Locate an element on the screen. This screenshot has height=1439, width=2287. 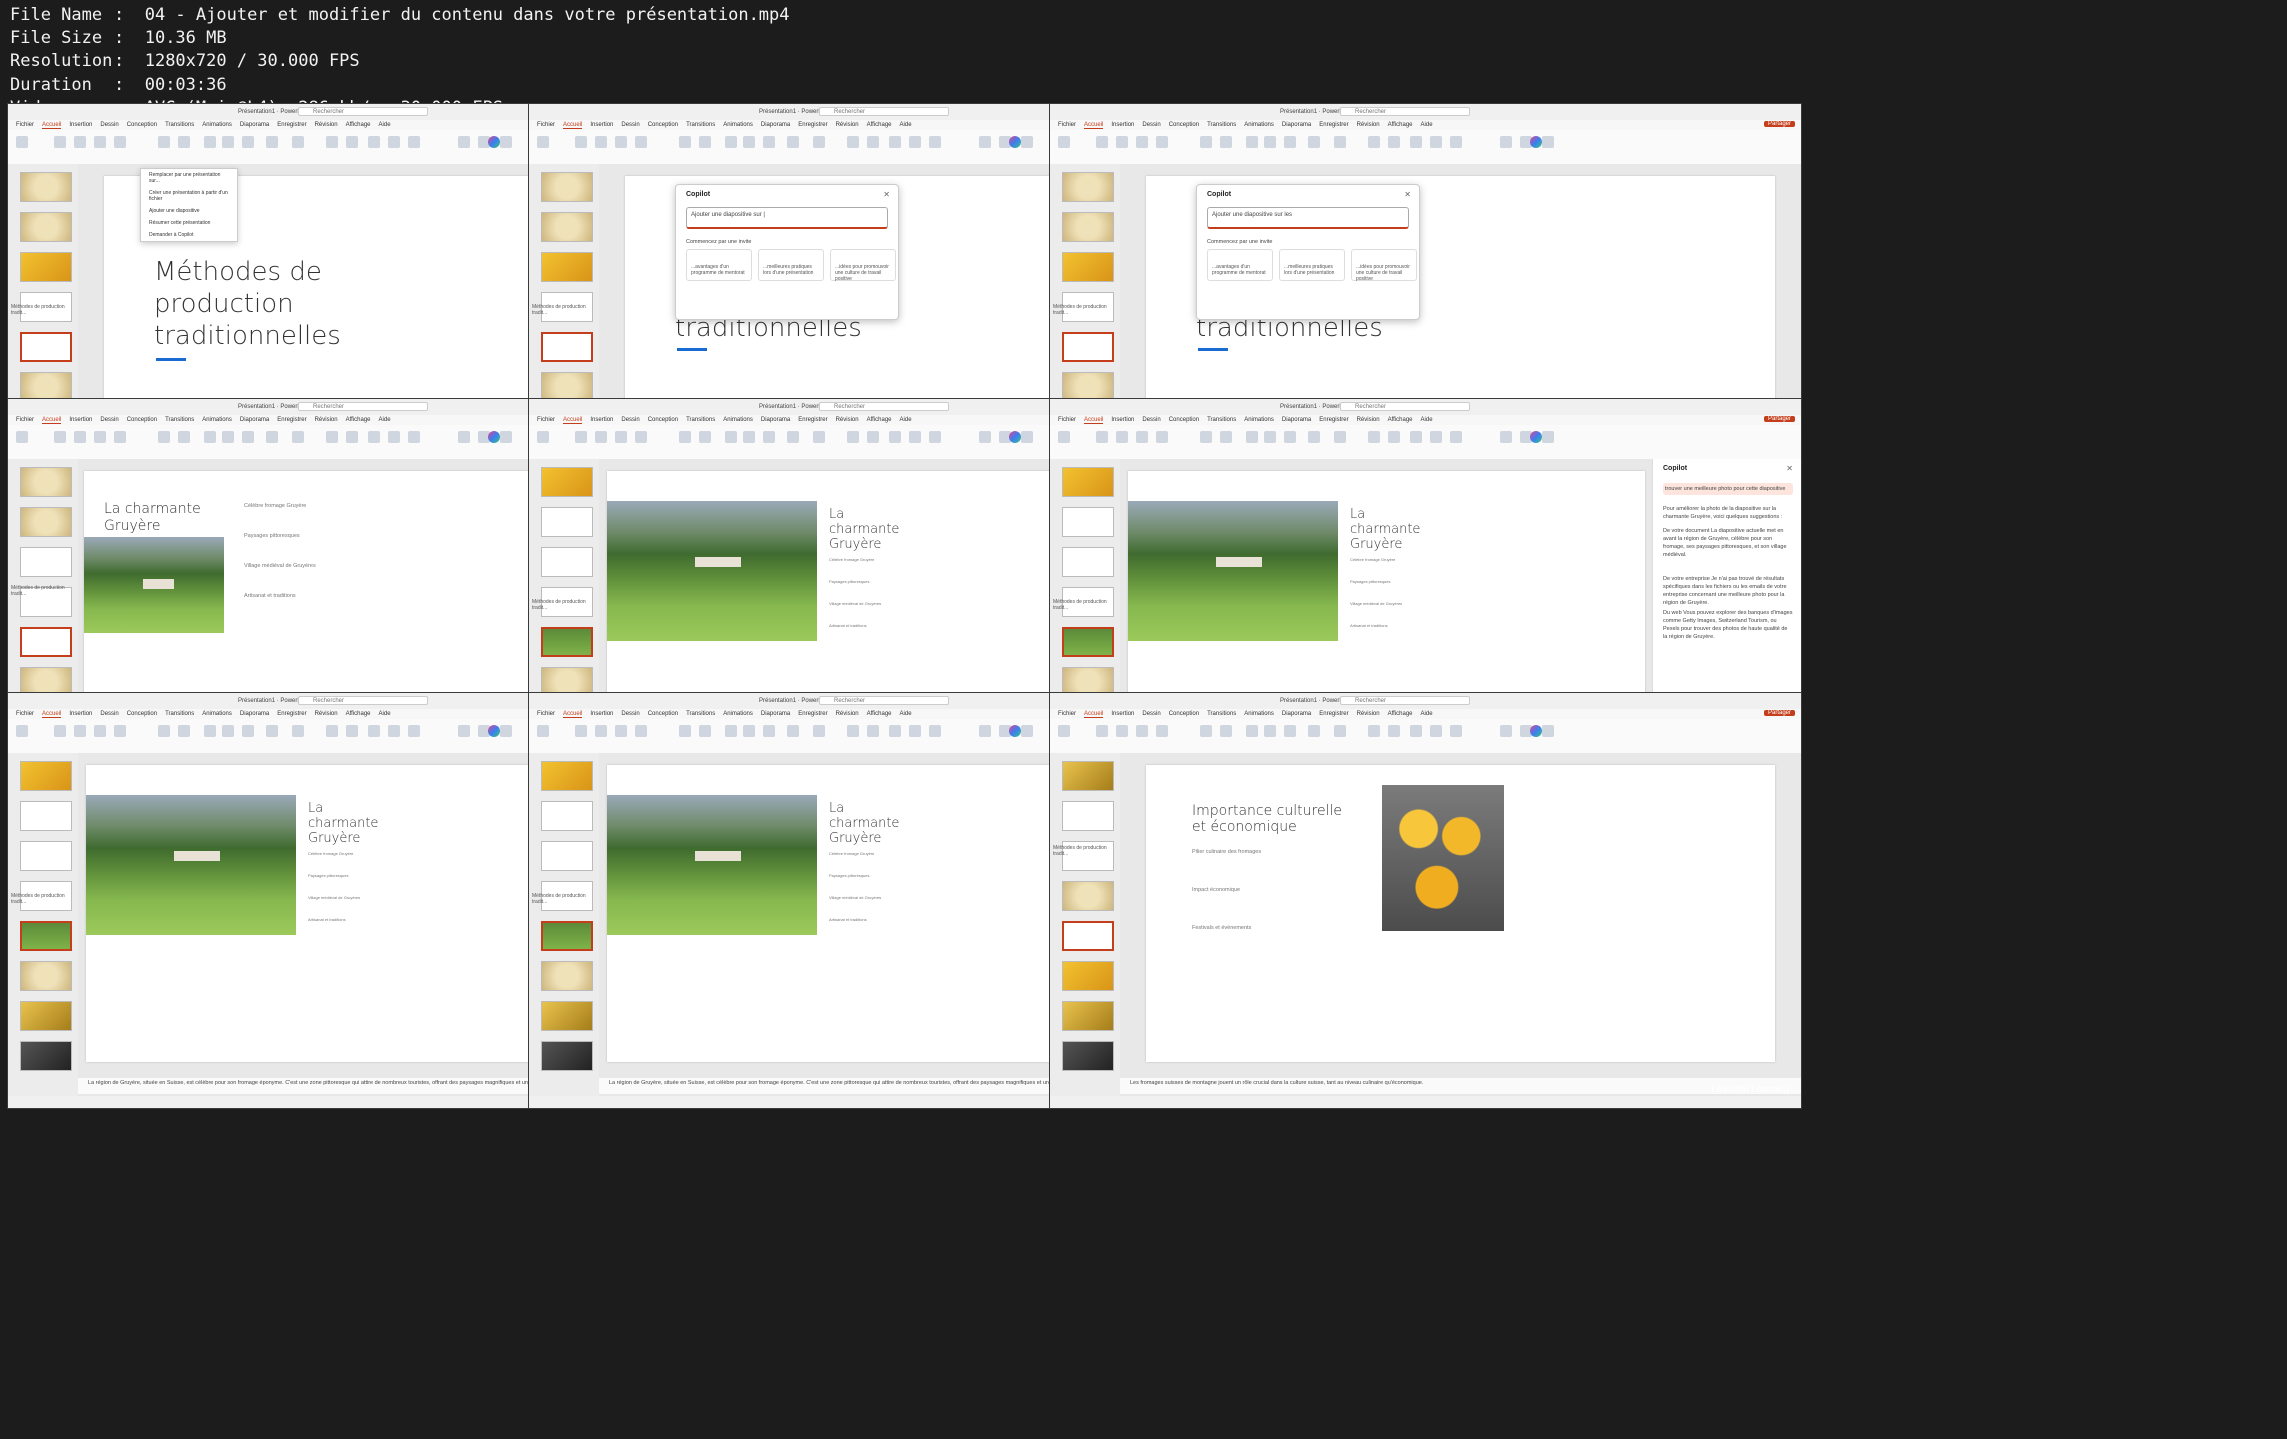
prompt-card: ...avantages d'un programme de mentorat is located at coordinates (719, 265).